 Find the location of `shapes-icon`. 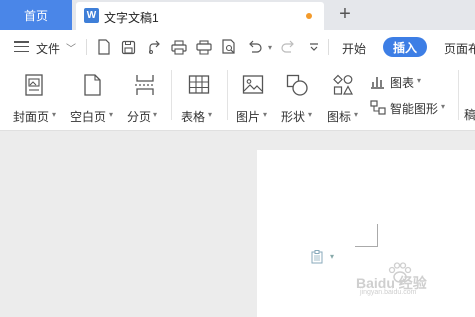

shapes-icon is located at coordinates (297, 85).